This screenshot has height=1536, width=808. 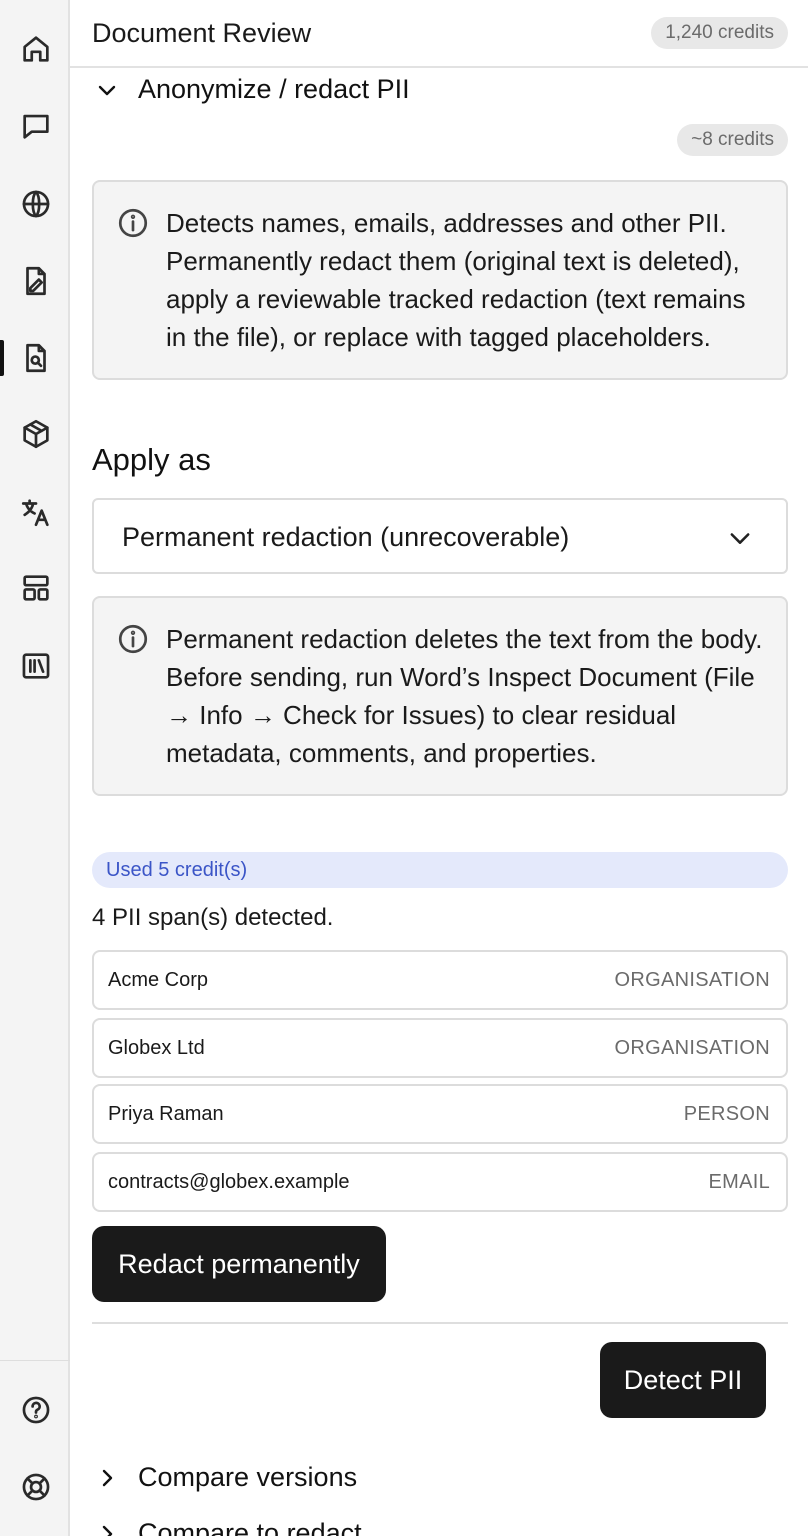 I want to click on document-edit-icon, so click(x=36, y=281).